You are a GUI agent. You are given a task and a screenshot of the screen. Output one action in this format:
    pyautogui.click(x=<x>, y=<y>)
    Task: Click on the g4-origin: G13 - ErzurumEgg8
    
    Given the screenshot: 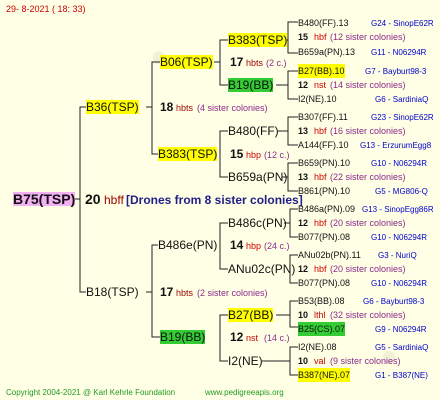 What is the action you would take?
    pyautogui.click(x=396, y=145)
    